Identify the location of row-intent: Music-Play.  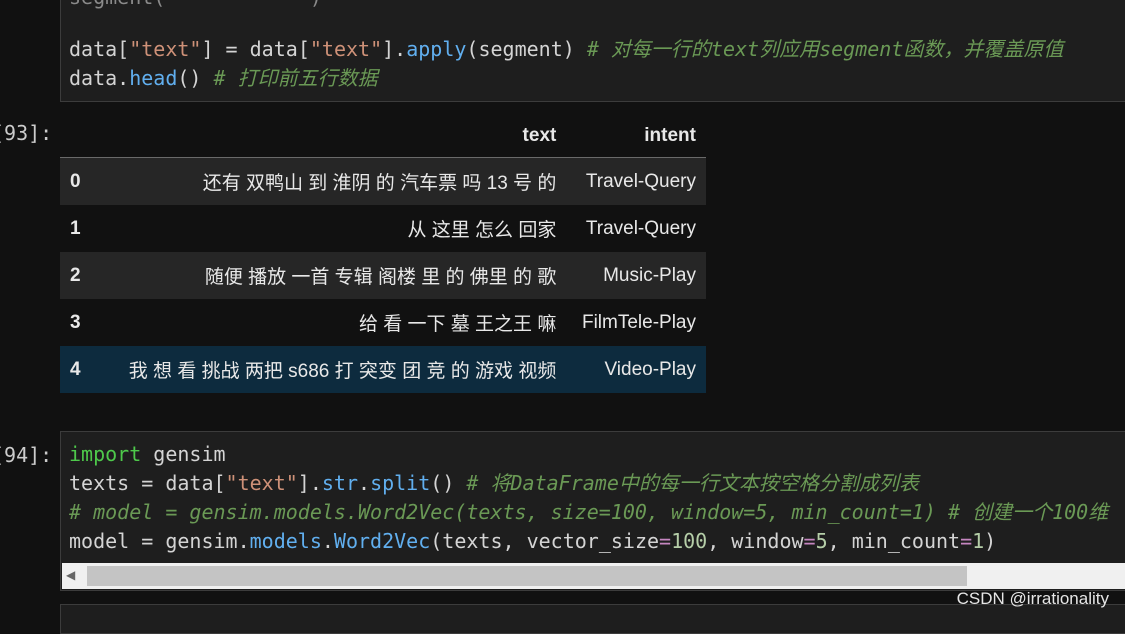
(636, 275).